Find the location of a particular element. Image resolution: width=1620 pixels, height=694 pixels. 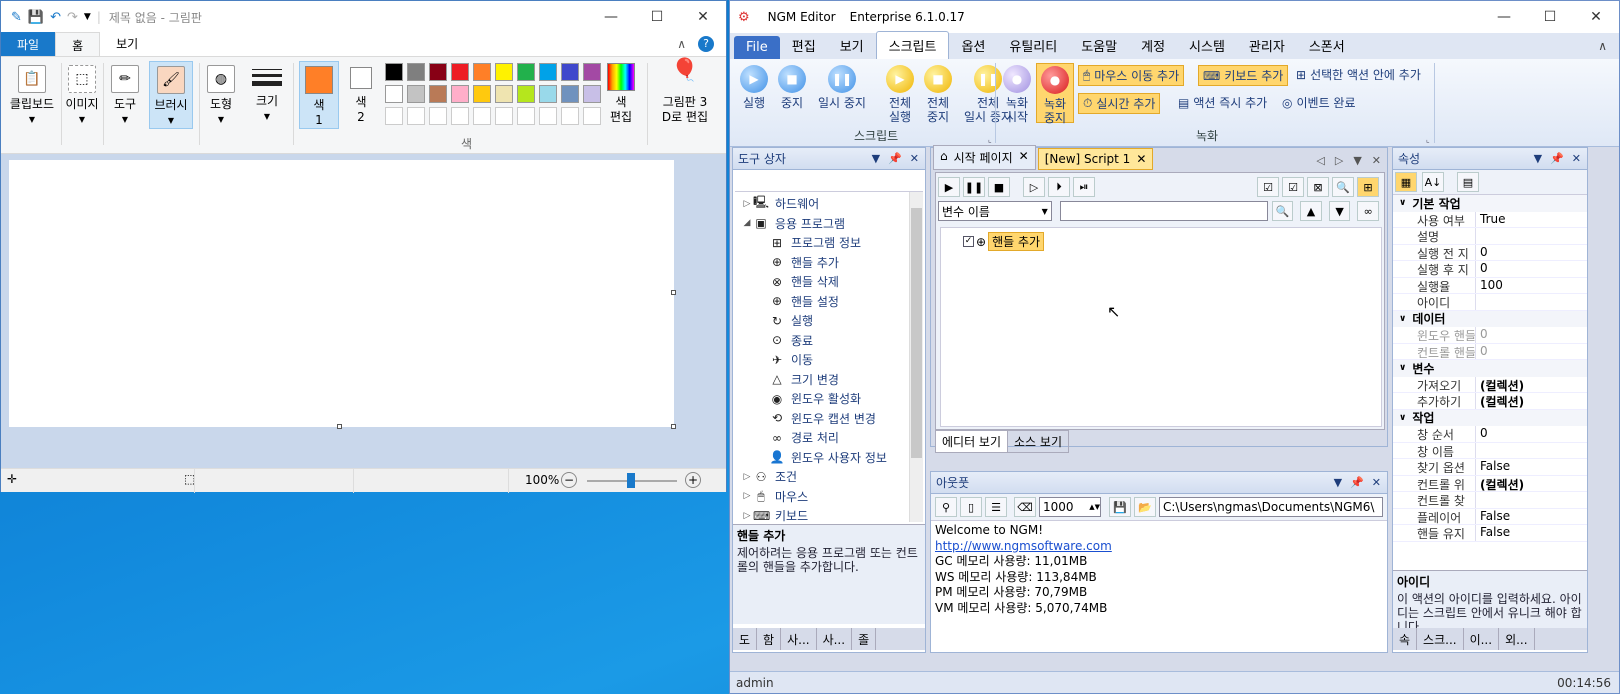

redo-icon: ↷ is located at coordinates (72, 17).